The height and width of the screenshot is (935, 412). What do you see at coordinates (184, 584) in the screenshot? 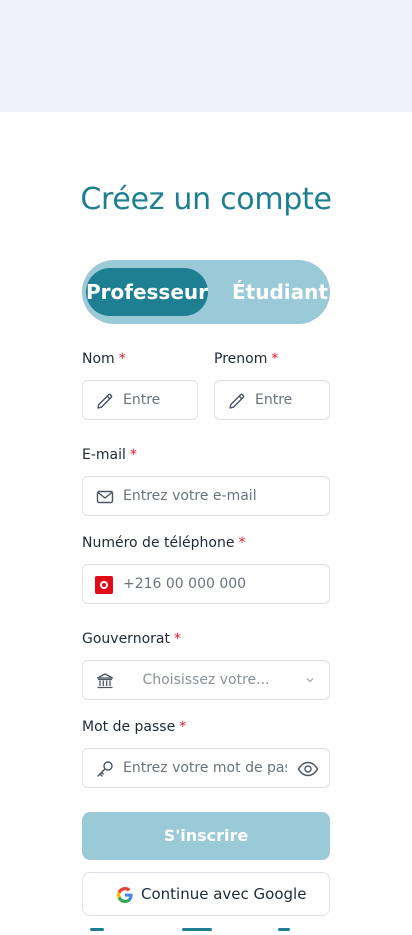
I see `phone-input: +216 00 000 000` at bounding box center [184, 584].